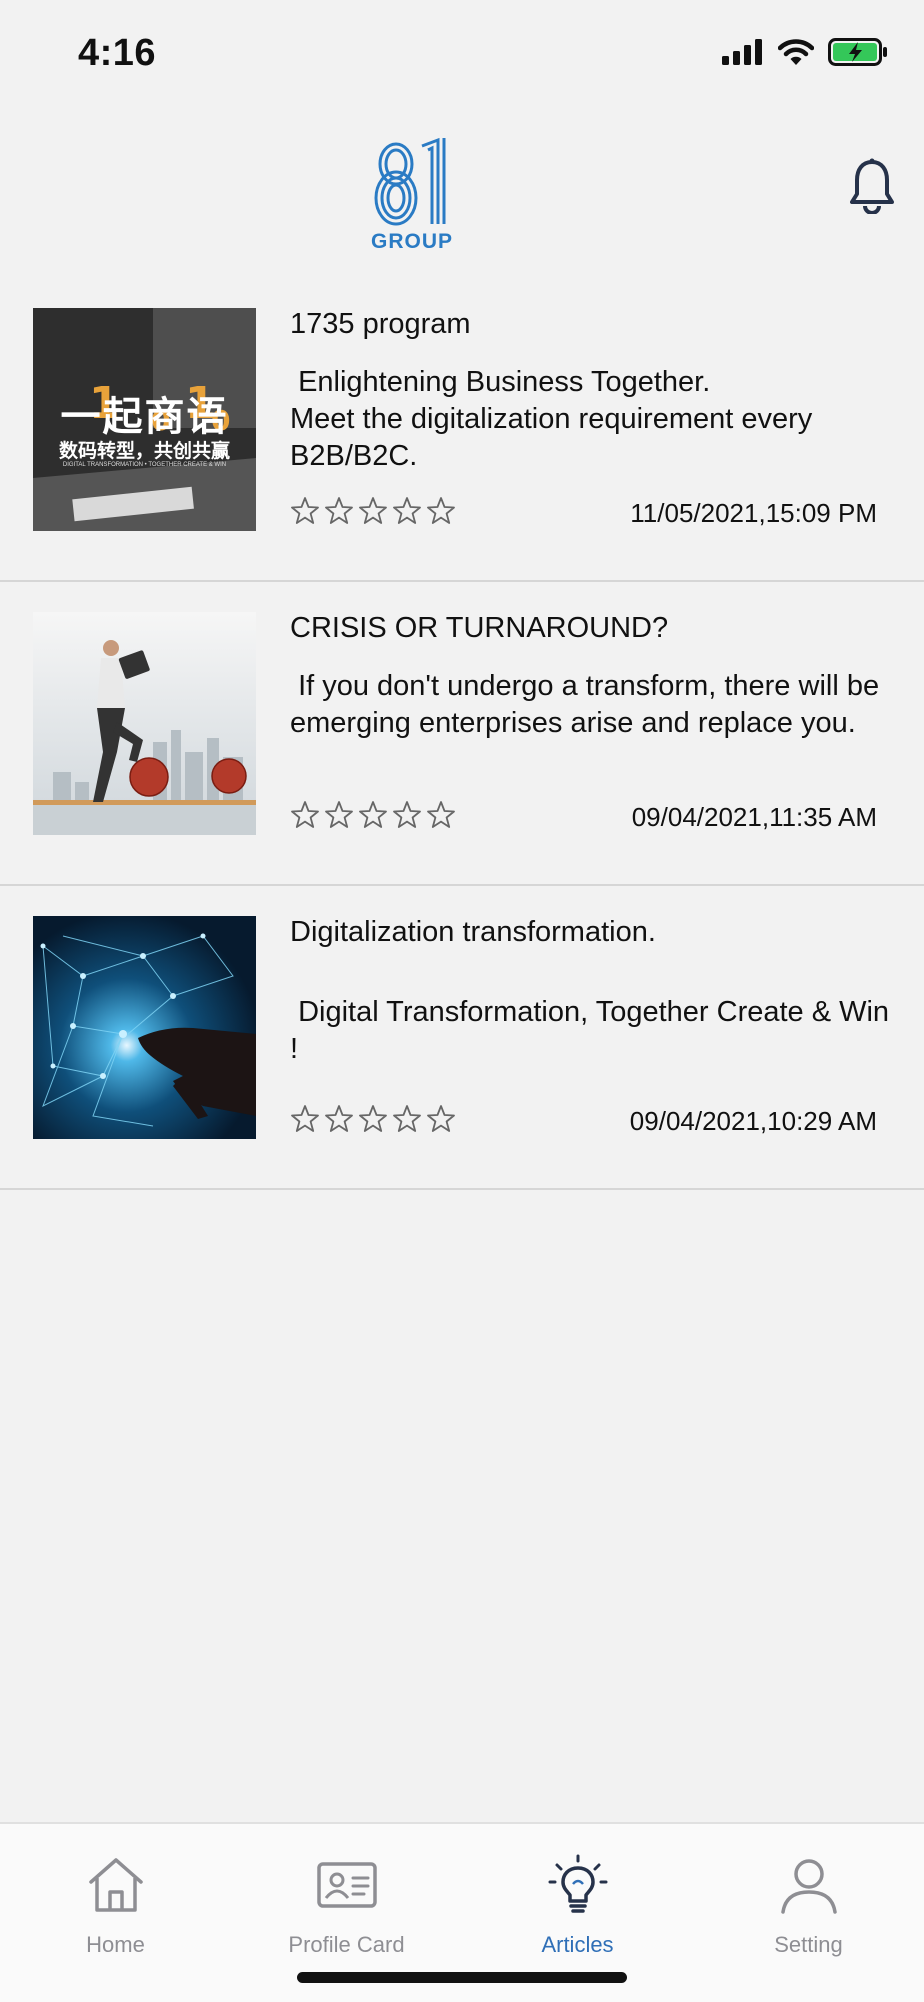  I want to click on bell-icon, so click(872, 186).